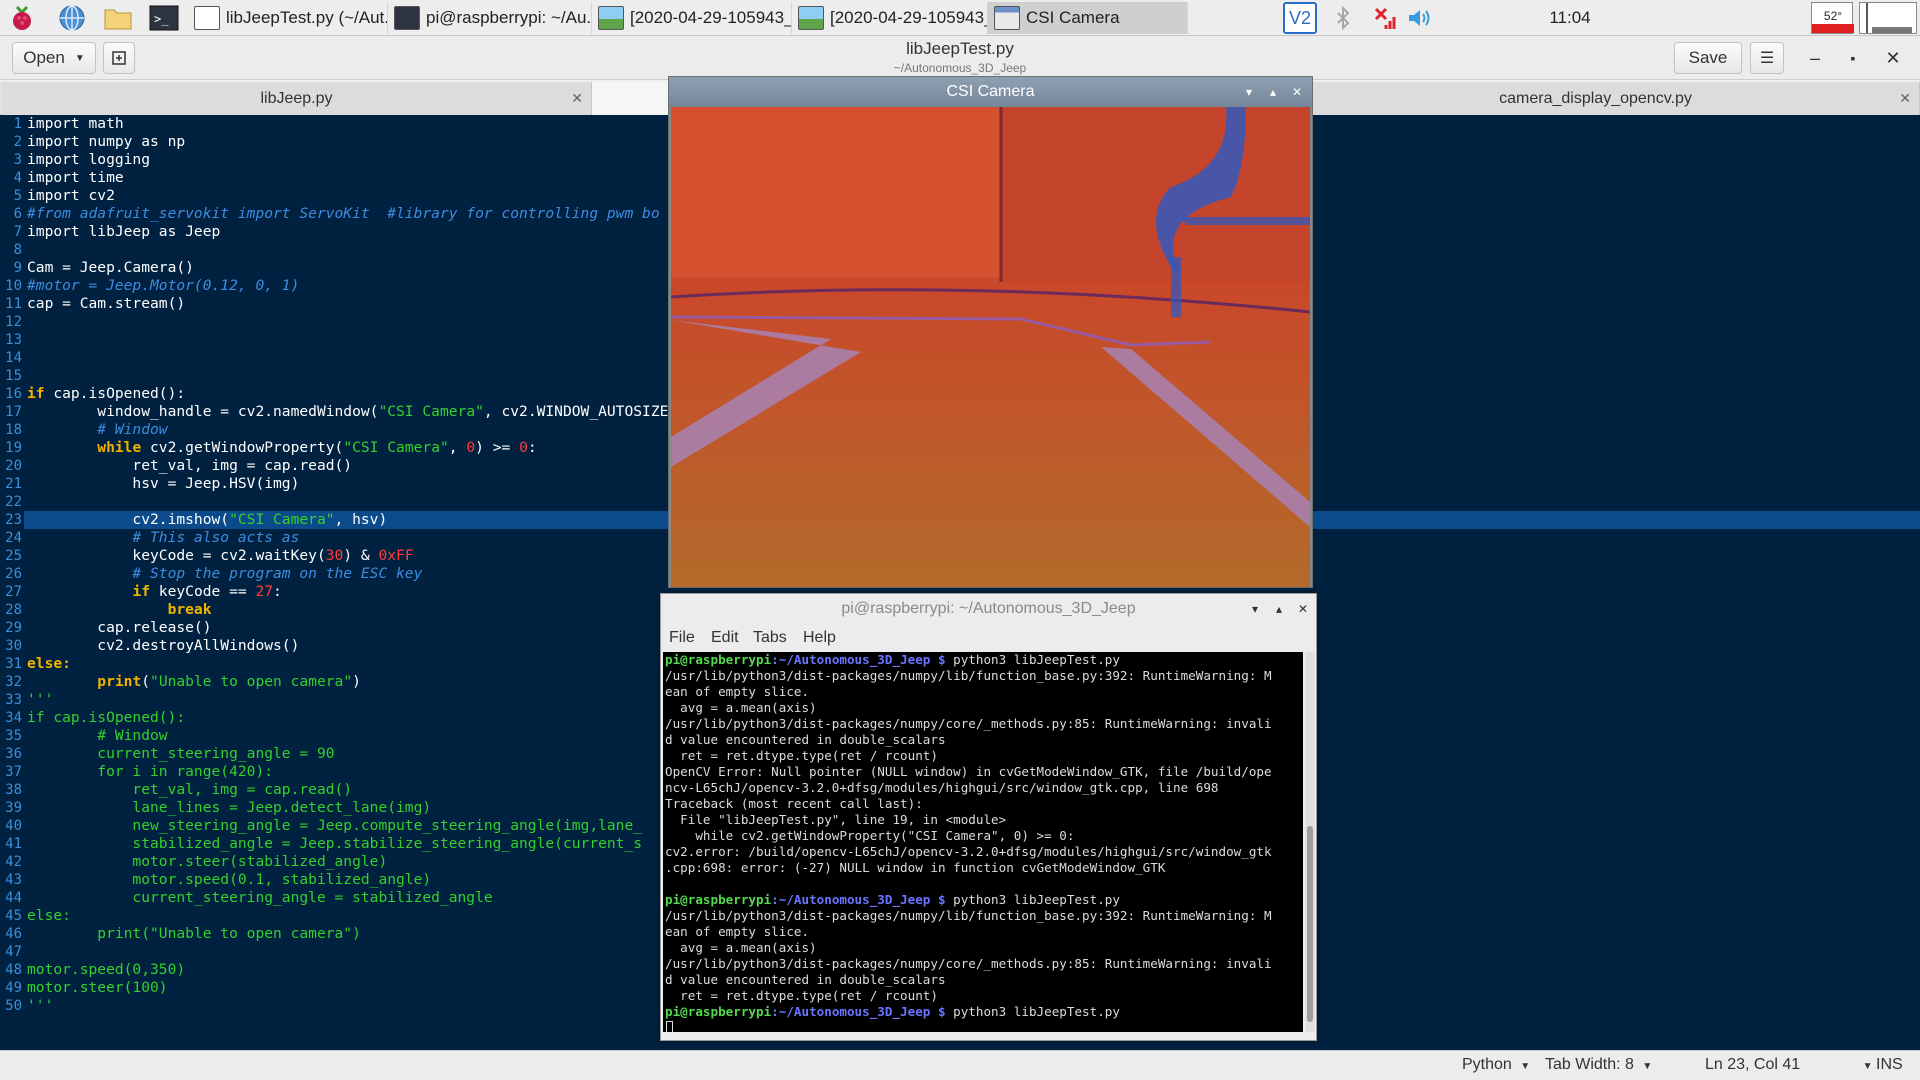 The image size is (1920, 1080). Describe the element at coordinates (1300, 18) in the screenshot. I see `vnc-icon: V2` at that location.